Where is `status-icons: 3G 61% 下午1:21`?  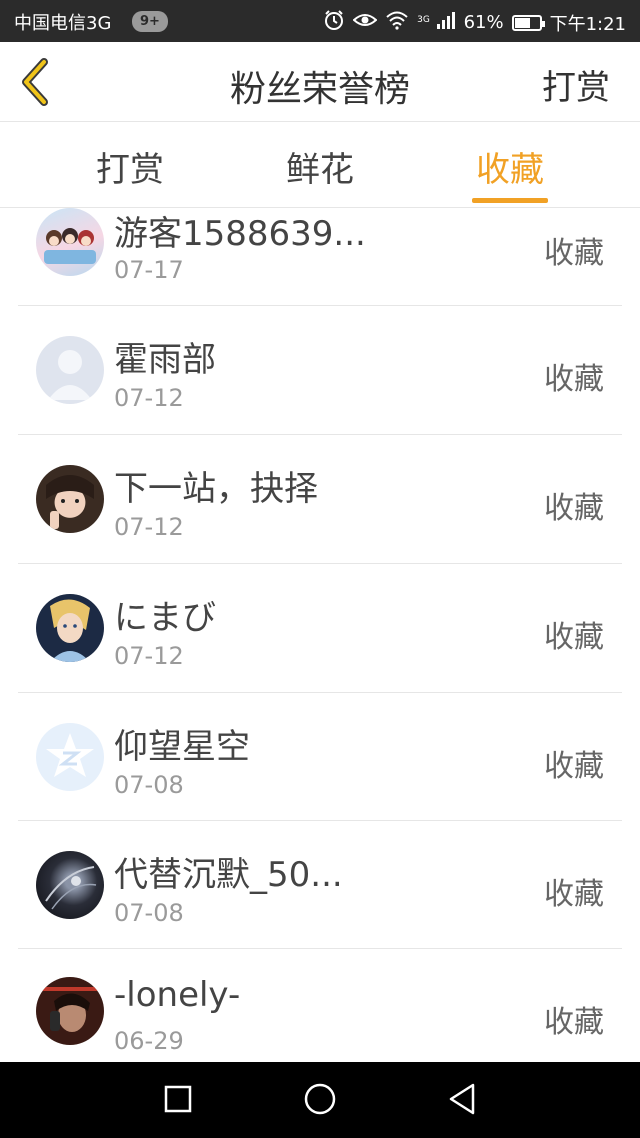
status-icons: 3G 61% 下午1:21 is located at coordinates (474, 22).